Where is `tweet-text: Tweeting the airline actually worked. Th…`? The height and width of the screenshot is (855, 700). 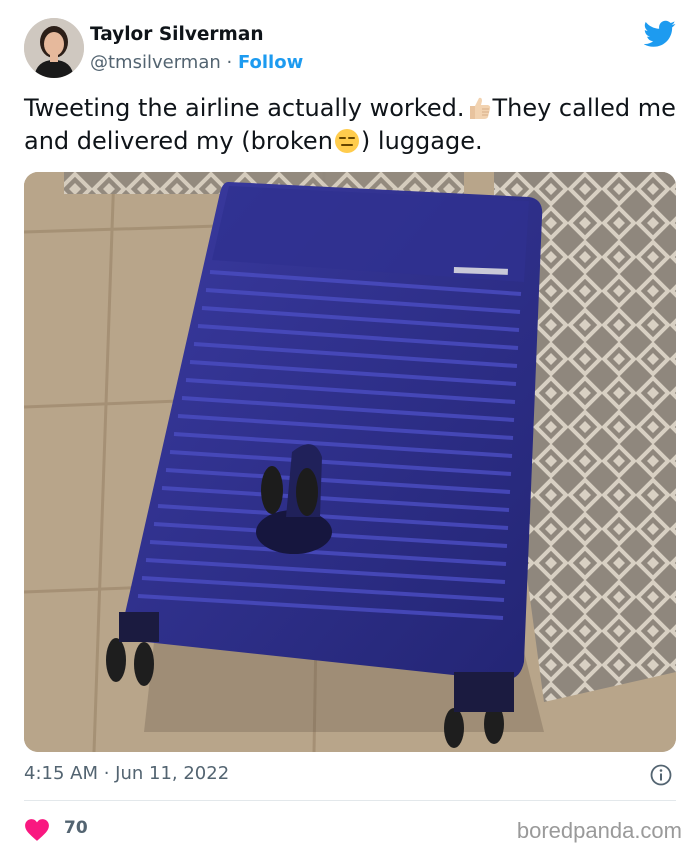
tweet-text: Tweeting the airline actually worked. Th… is located at coordinates (354, 125).